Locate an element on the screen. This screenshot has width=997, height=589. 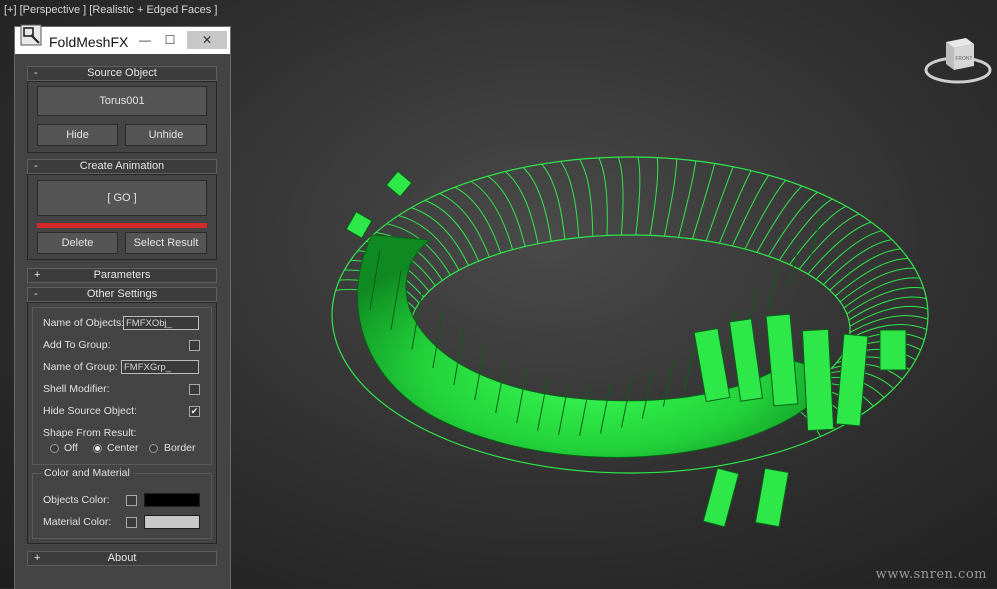
material-color-checkbox is located at coordinates (131, 522).